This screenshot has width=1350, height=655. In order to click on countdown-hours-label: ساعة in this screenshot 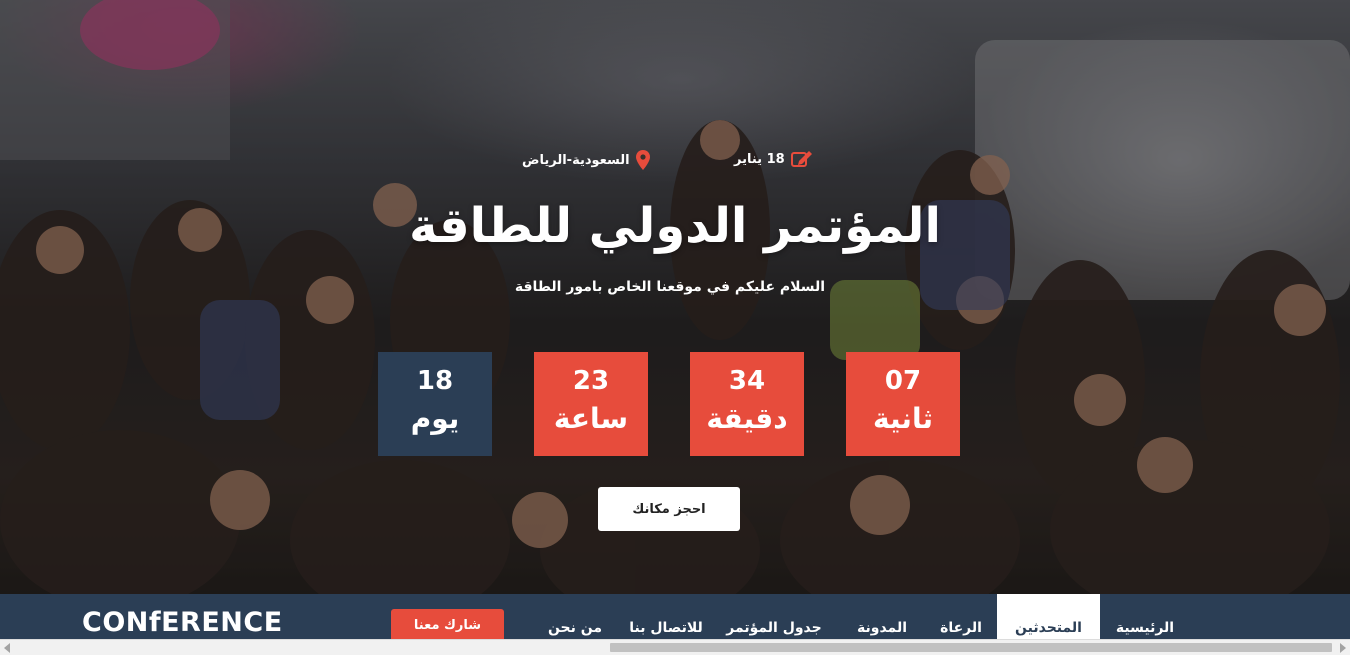, I will do `click(591, 418)`.